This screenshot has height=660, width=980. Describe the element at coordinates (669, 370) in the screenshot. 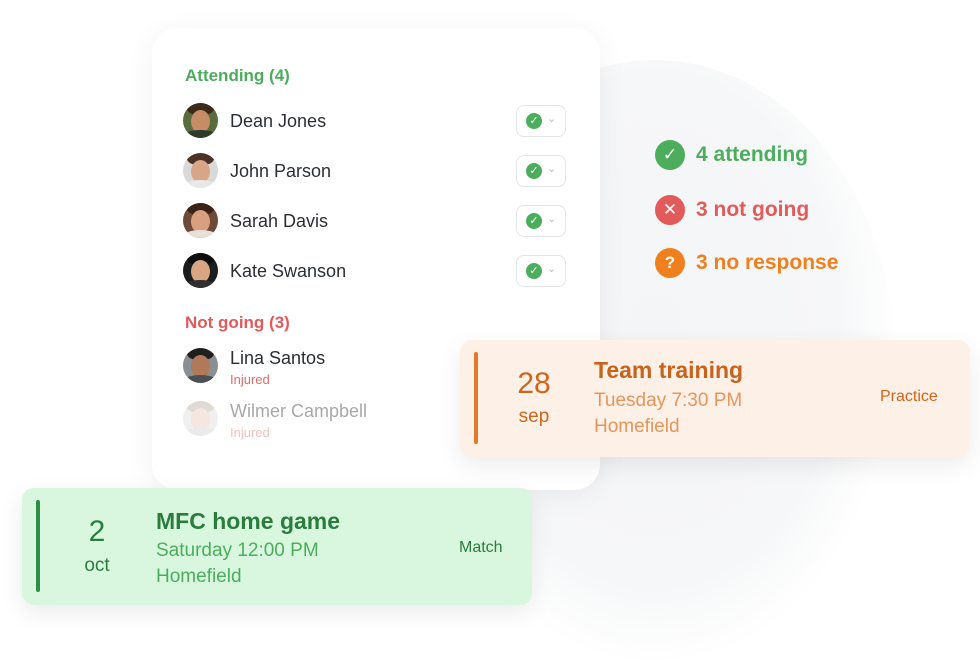

I see `event-title: Team training` at that location.